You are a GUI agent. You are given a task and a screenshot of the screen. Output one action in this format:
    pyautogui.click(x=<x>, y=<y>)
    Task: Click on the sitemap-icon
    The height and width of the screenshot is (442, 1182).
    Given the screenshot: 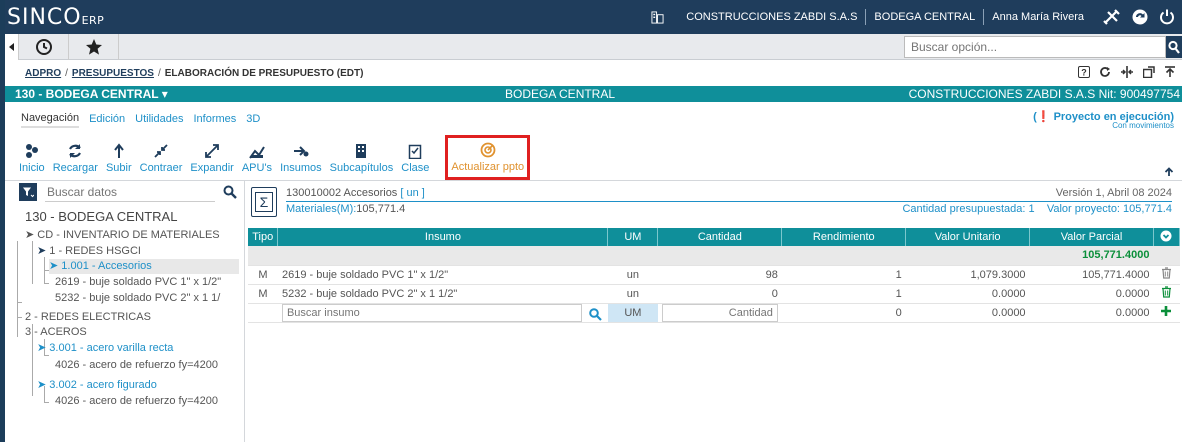 What is the action you would take?
    pyautogui.click(x=31, y=151)
    